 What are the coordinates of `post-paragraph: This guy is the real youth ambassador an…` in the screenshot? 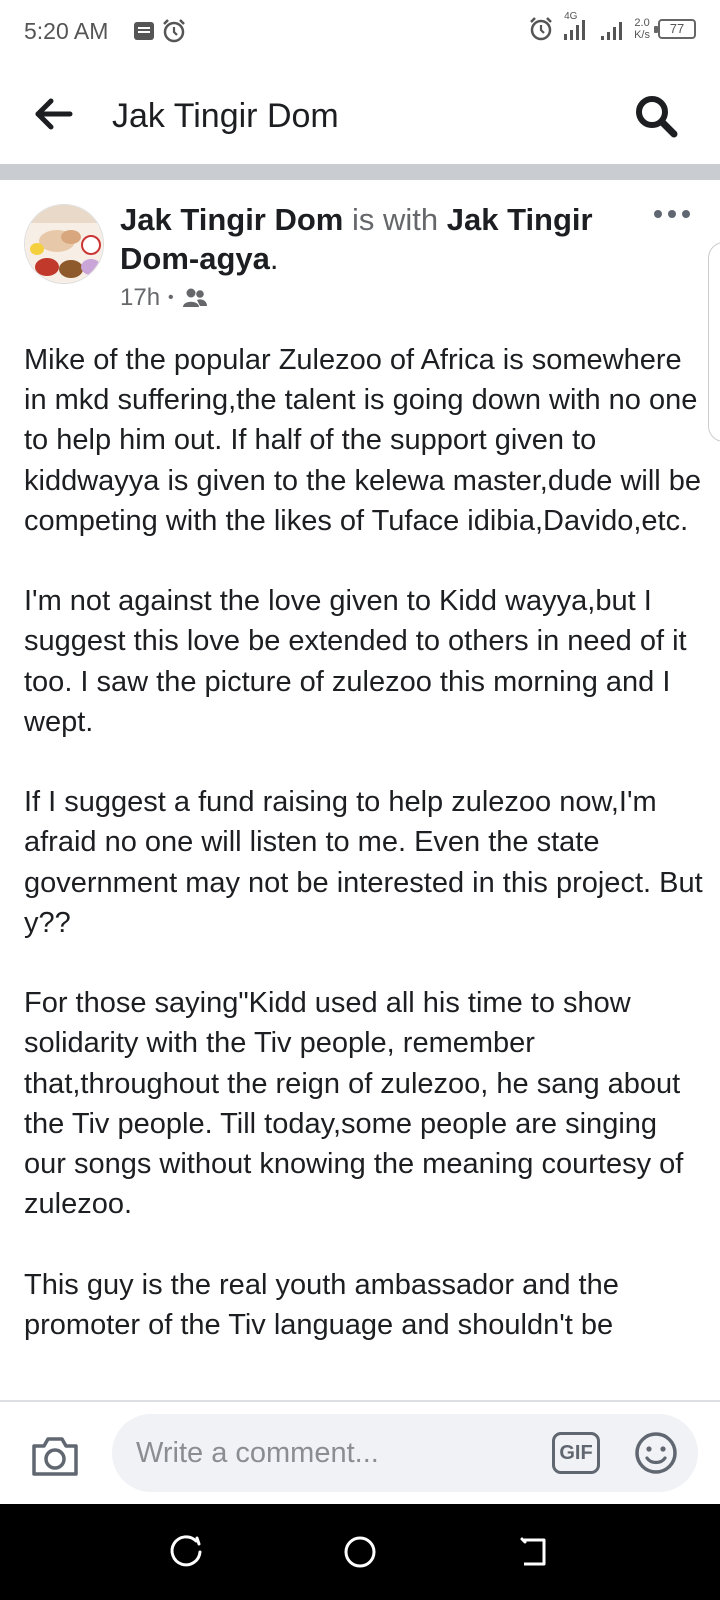 It's located at (321, 1304).